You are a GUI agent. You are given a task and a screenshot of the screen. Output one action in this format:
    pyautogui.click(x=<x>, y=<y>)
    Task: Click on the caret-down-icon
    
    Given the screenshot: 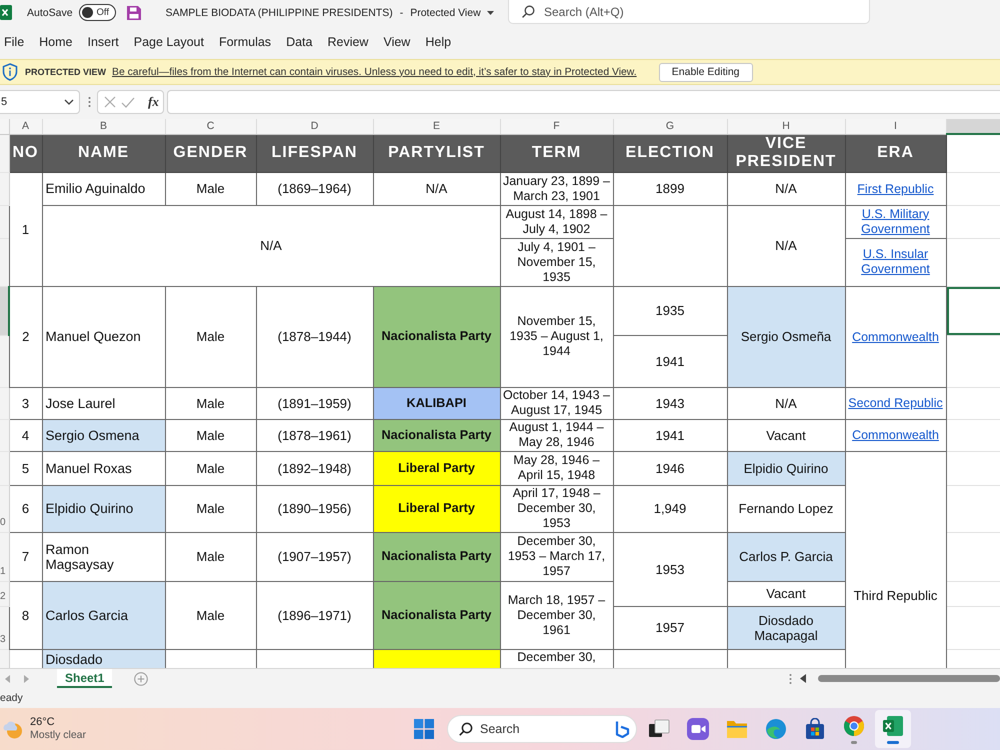 What is the action you would take?
    pyautogui.click(x=490, y=12)
    